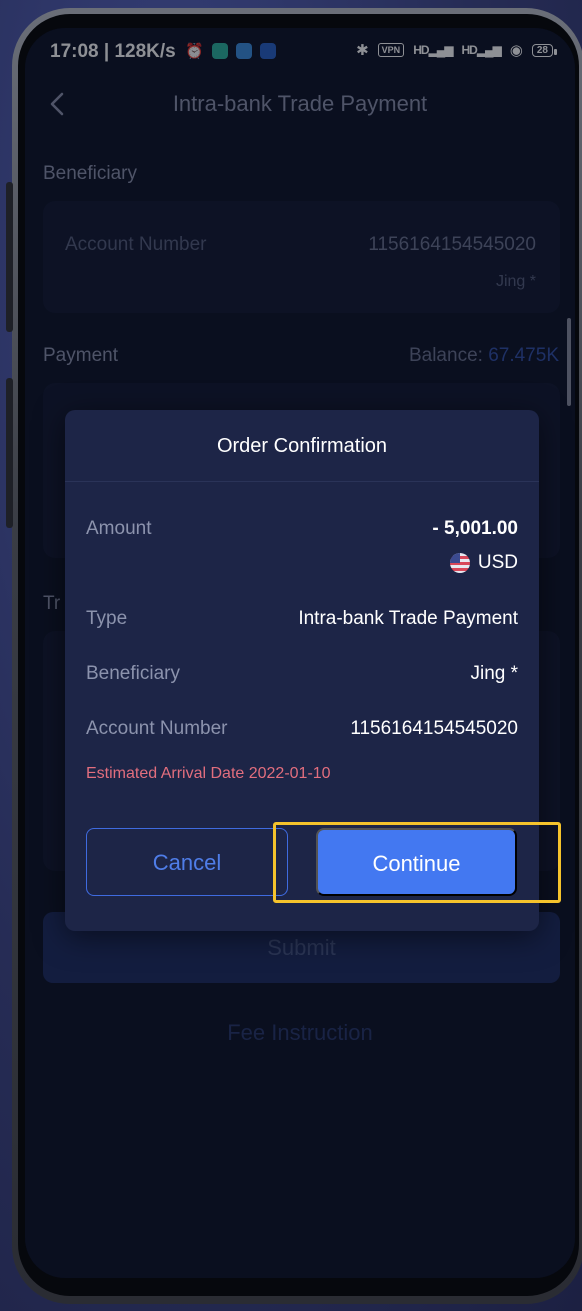 The image size is (582, 1311). What do you see at coordinates (302, 446) in the screenshot?
I see `dialog-title: Order Confirmation` at bounding box center [302, 446].